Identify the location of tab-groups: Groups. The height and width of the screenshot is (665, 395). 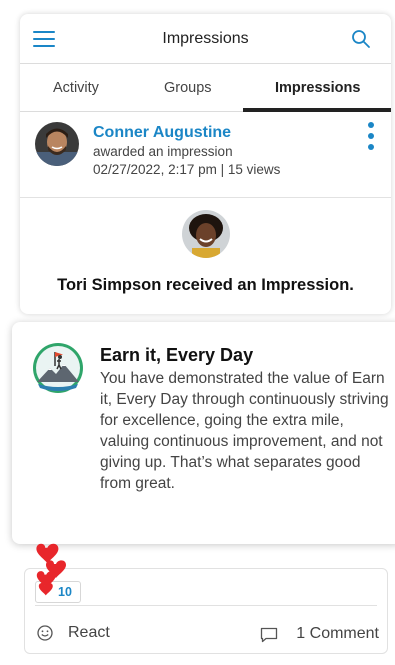
(188, 88).